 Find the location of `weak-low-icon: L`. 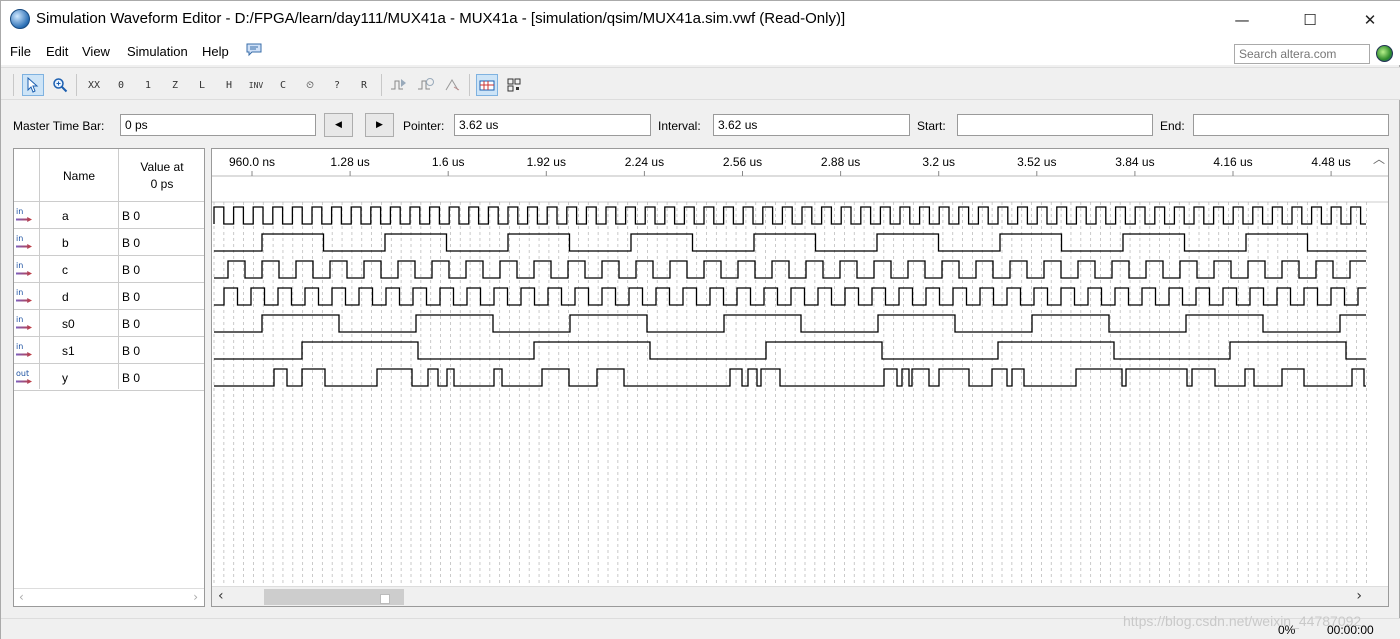

weak-low-icon: L is located at coordinates (202, 85).